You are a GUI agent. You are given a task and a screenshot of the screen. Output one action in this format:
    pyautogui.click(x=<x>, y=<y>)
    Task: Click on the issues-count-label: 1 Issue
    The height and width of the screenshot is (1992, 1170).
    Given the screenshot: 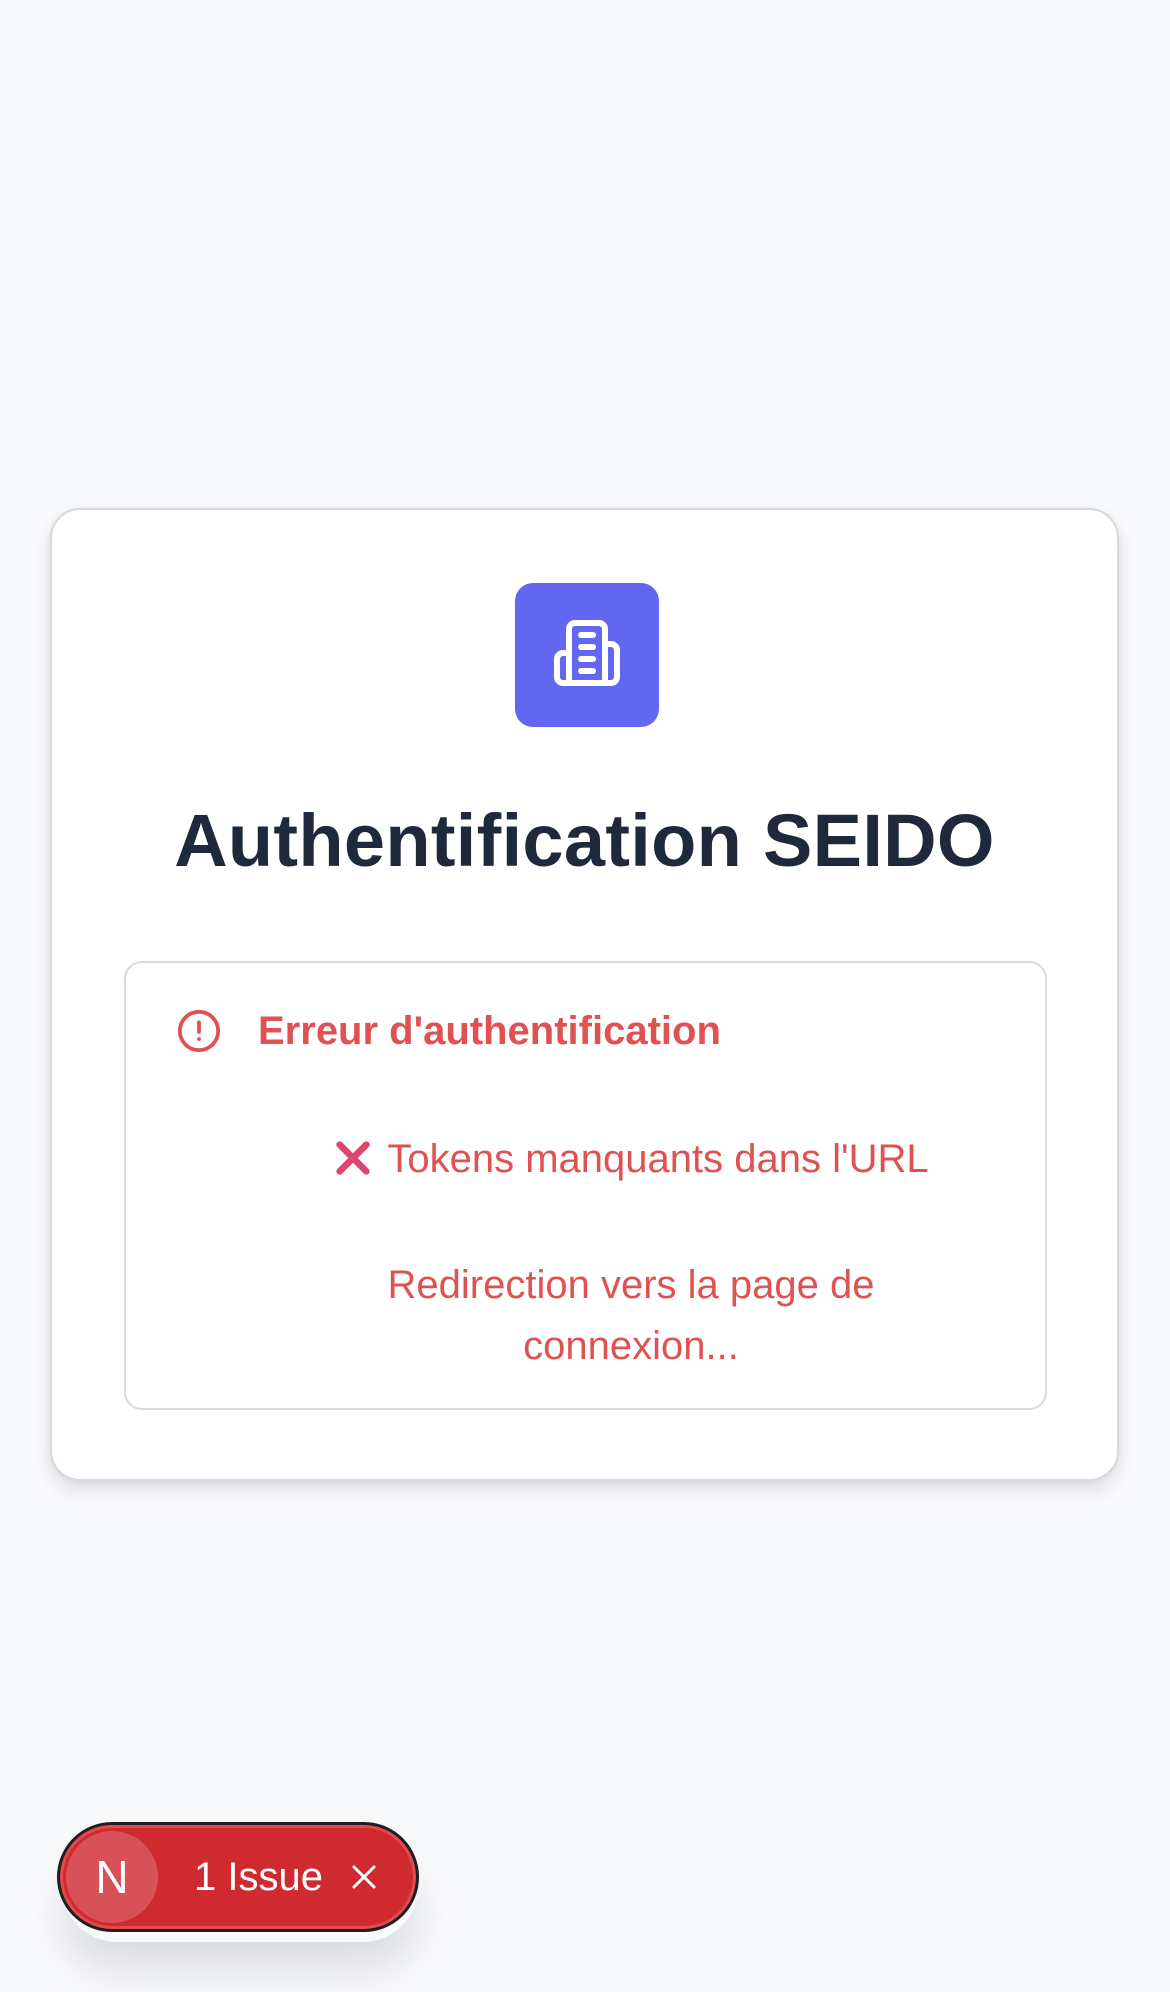 What is the action you would take?
    pyautogui.click(x=258, y=1877)
    